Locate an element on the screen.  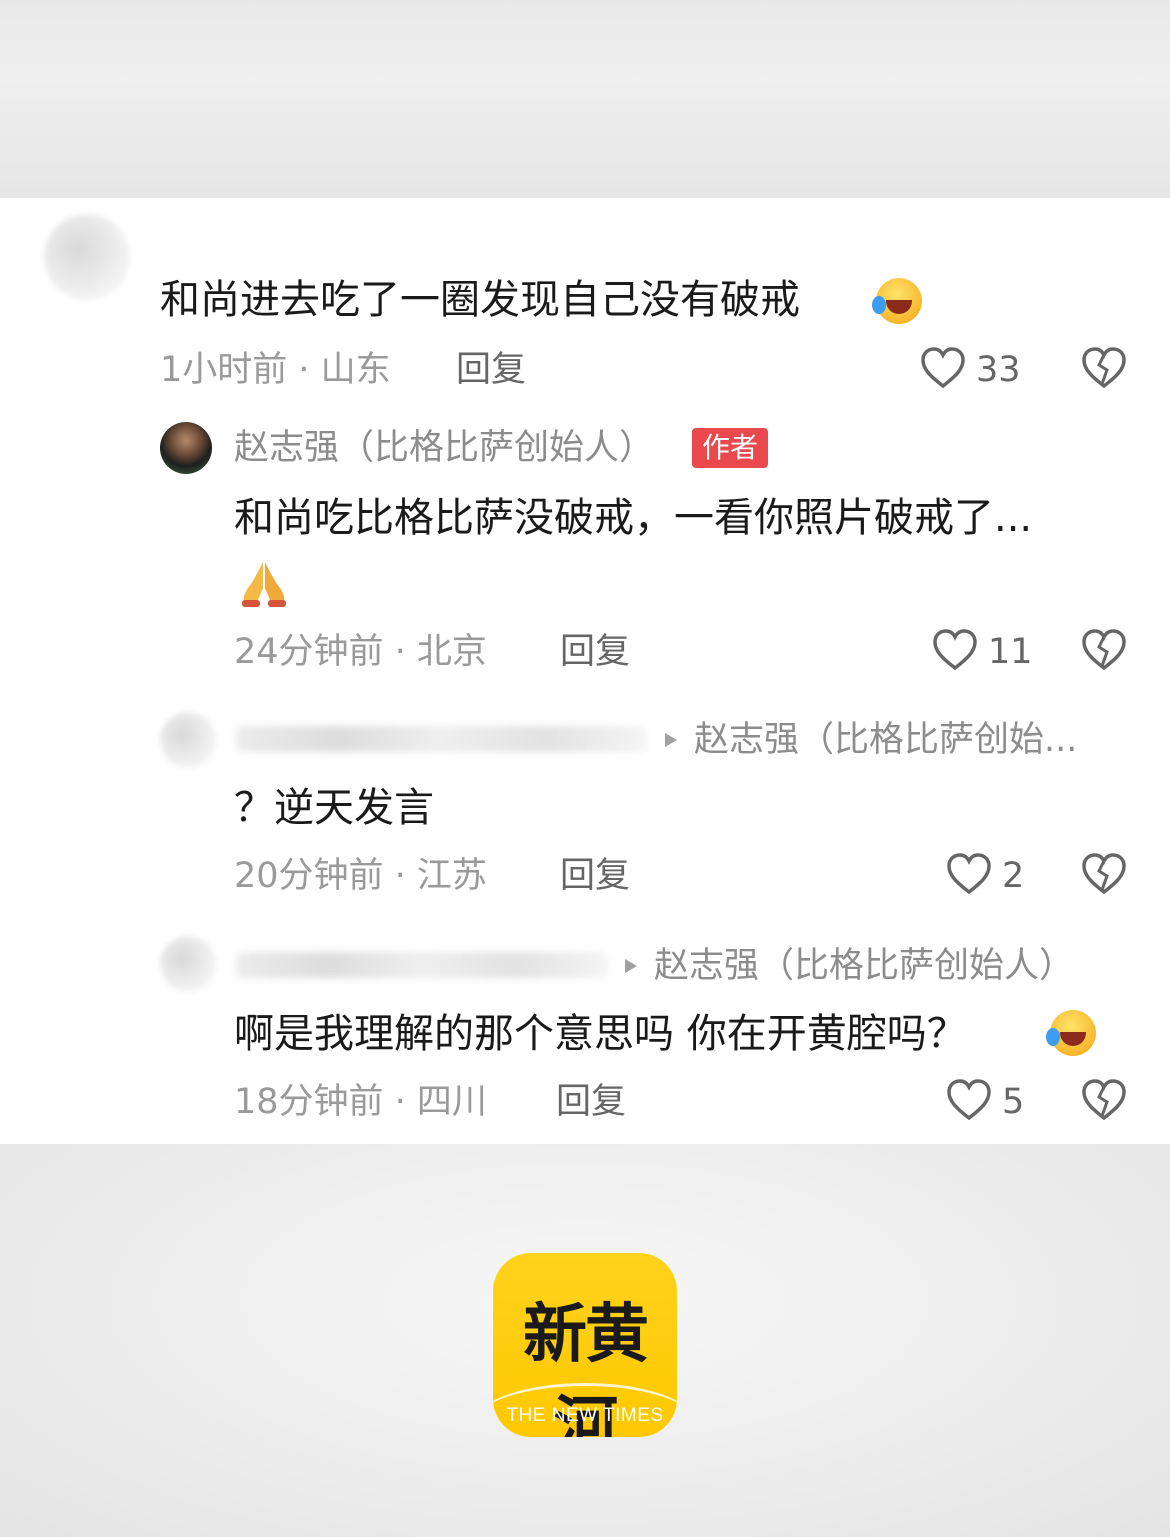
comment-meta: 20分钟前 · 江苏 is located at coordinates (360, 876).